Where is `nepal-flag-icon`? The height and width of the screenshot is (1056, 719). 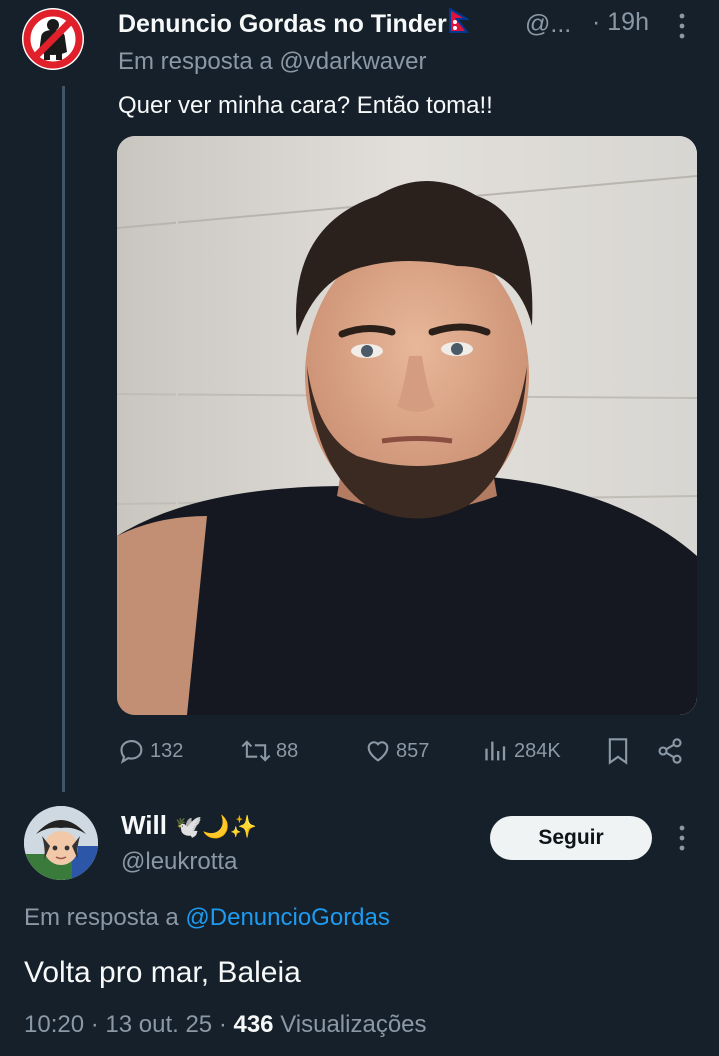 nepal-flag-icon is located at coordinates (458, 20).